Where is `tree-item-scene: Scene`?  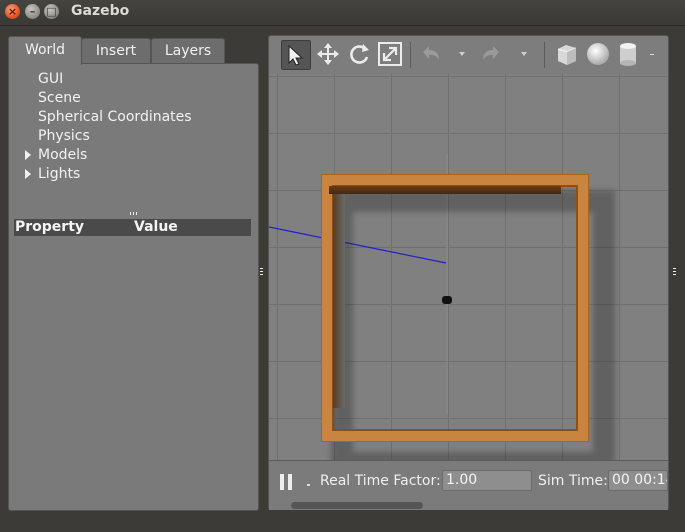
tree-item-scene: Scene is located at coordinates (59, 98).